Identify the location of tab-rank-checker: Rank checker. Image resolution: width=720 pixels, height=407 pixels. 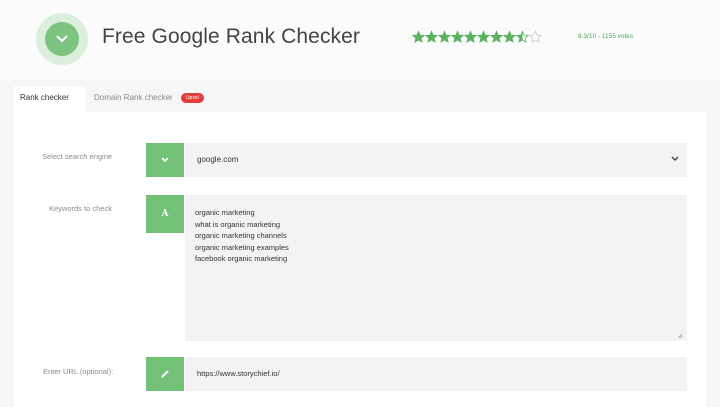
(50, 99).